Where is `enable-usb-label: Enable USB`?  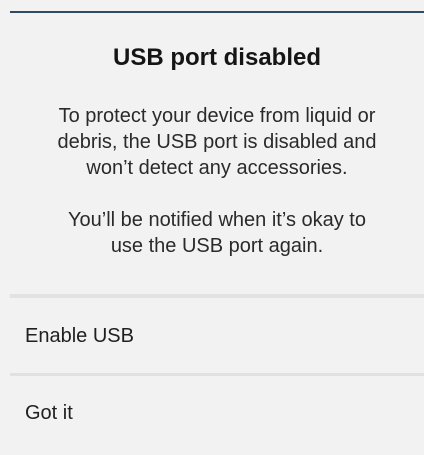
enable-usb-label: Enable USB is located at coordinates (79, 335).